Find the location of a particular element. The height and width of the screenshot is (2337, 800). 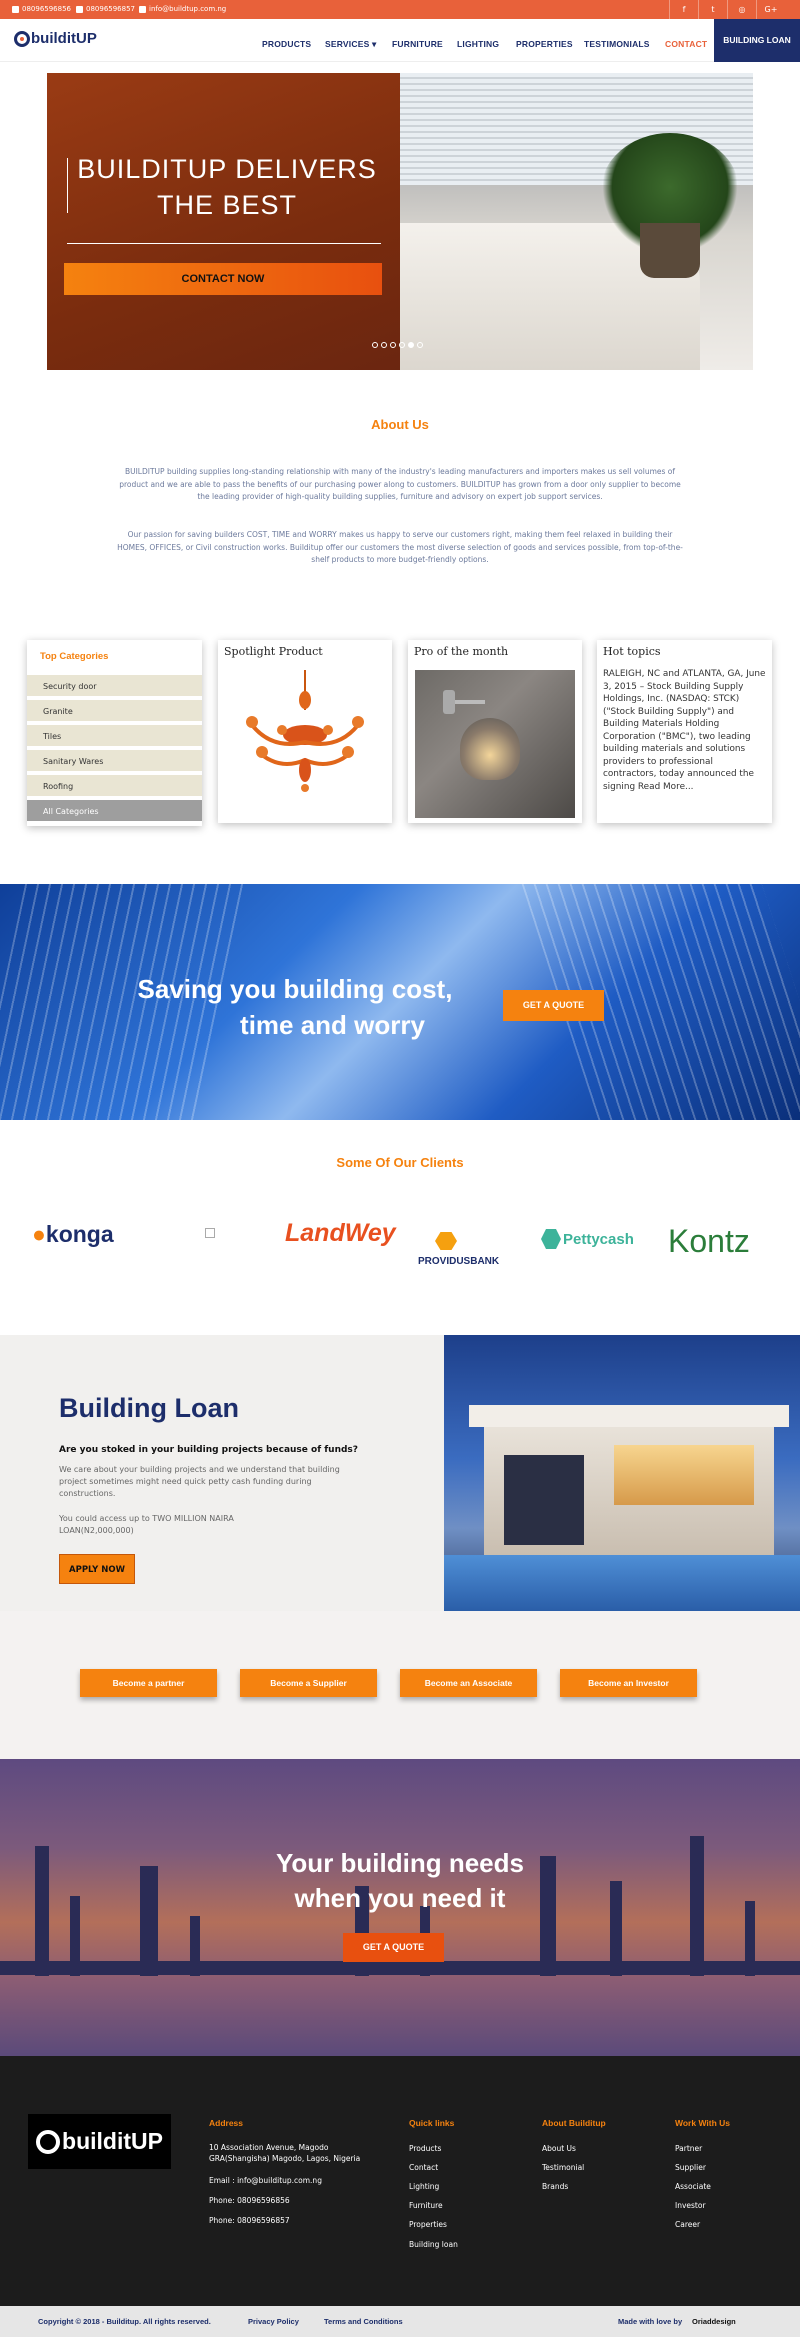

client-konga-logo: ●konga is located at coordinates (73, 1234).